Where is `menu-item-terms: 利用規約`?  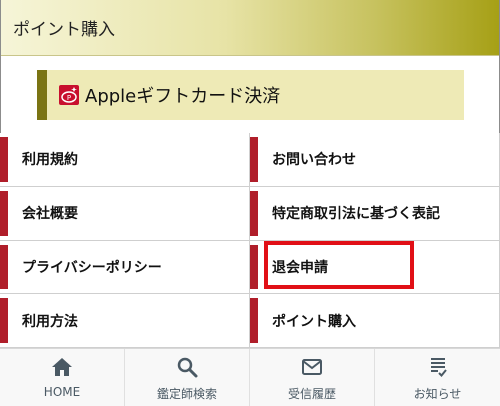 menu-item-terms: 利用規約 is located at coordinates (125, 160).